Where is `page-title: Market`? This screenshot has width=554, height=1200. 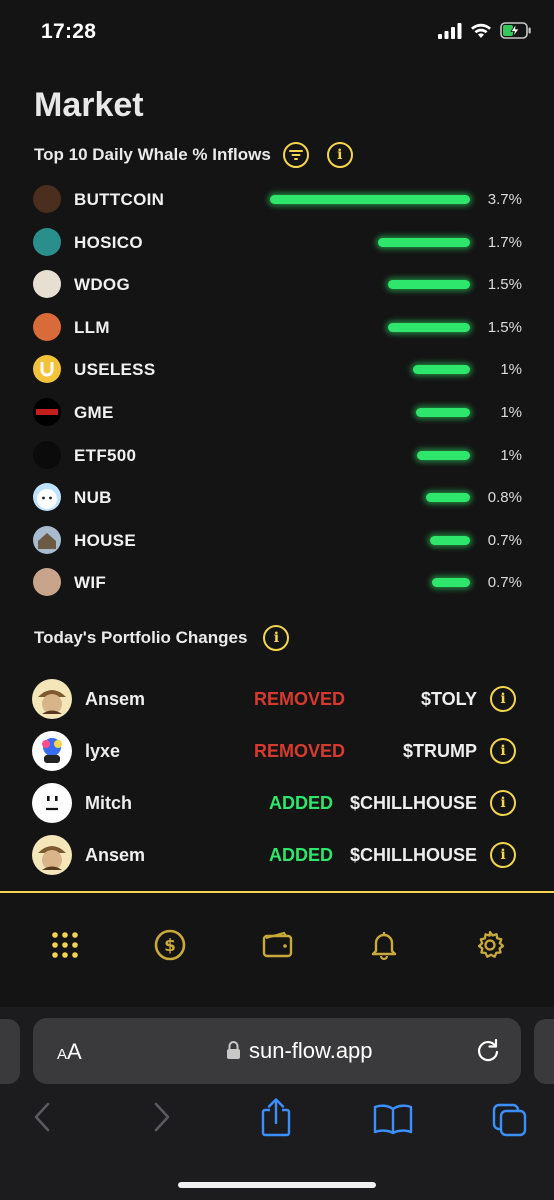
page-title: Market is located at coordinates (89, 105).